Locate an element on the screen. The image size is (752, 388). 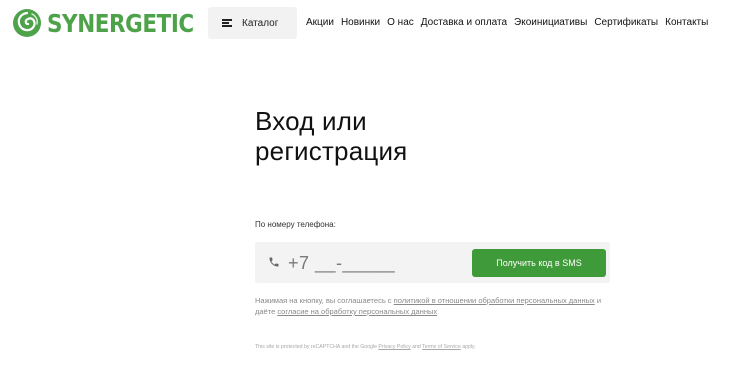
catalog-label: Каталог is located at coordinates (260, 23).